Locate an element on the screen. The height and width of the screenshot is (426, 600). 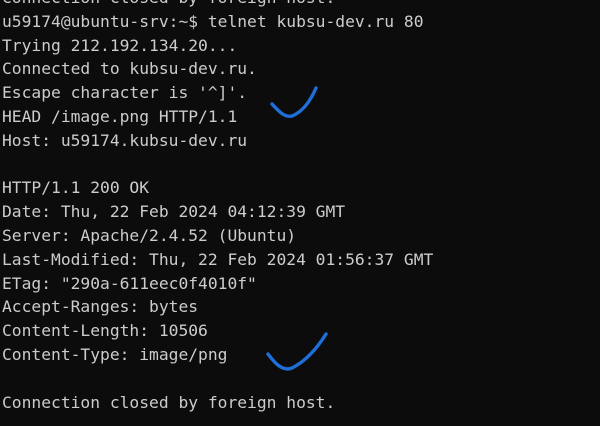
terminal-line-response-status: HTTP/1.1 200 OK is located at coordinates (76, 188).